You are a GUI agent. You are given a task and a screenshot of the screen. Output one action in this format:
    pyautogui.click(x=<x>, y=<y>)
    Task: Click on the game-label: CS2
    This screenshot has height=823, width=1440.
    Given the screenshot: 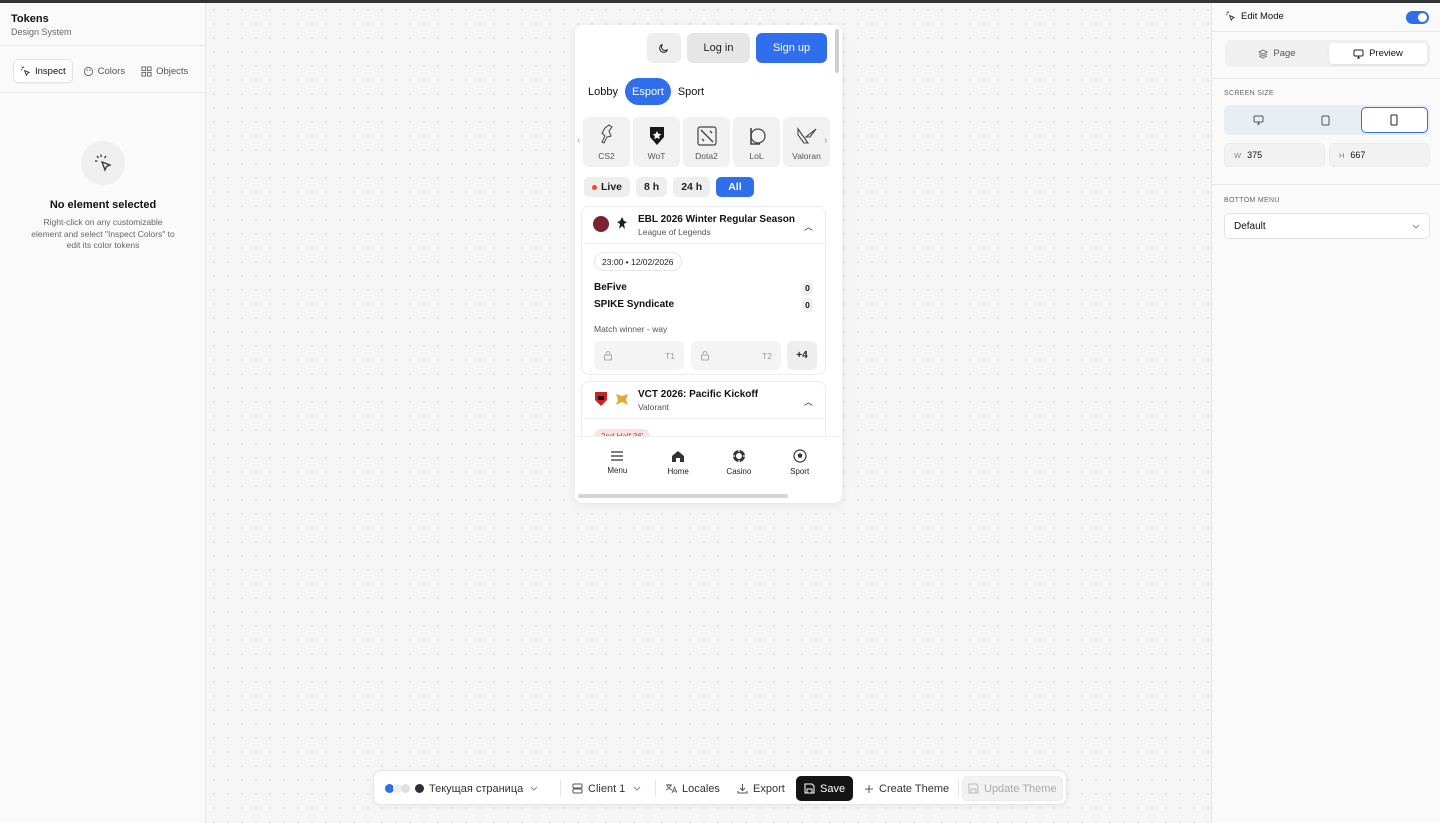 What is the action you would take?
    pyautogui.click(x=606, y=156)
    